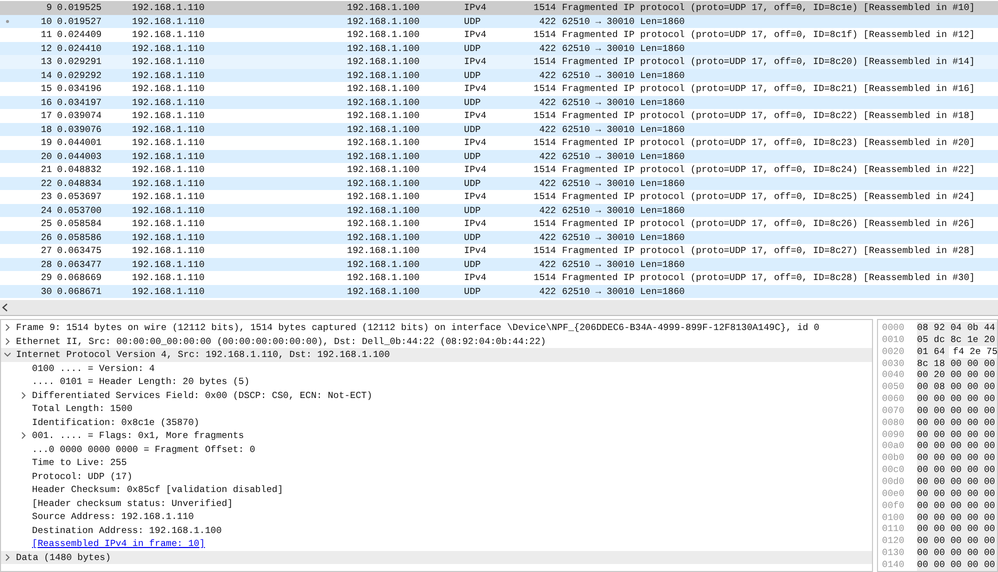 Image resolution: width=998 pixels, height=572 pixels. I want to click on packet-number: 25, so click(46, 223).